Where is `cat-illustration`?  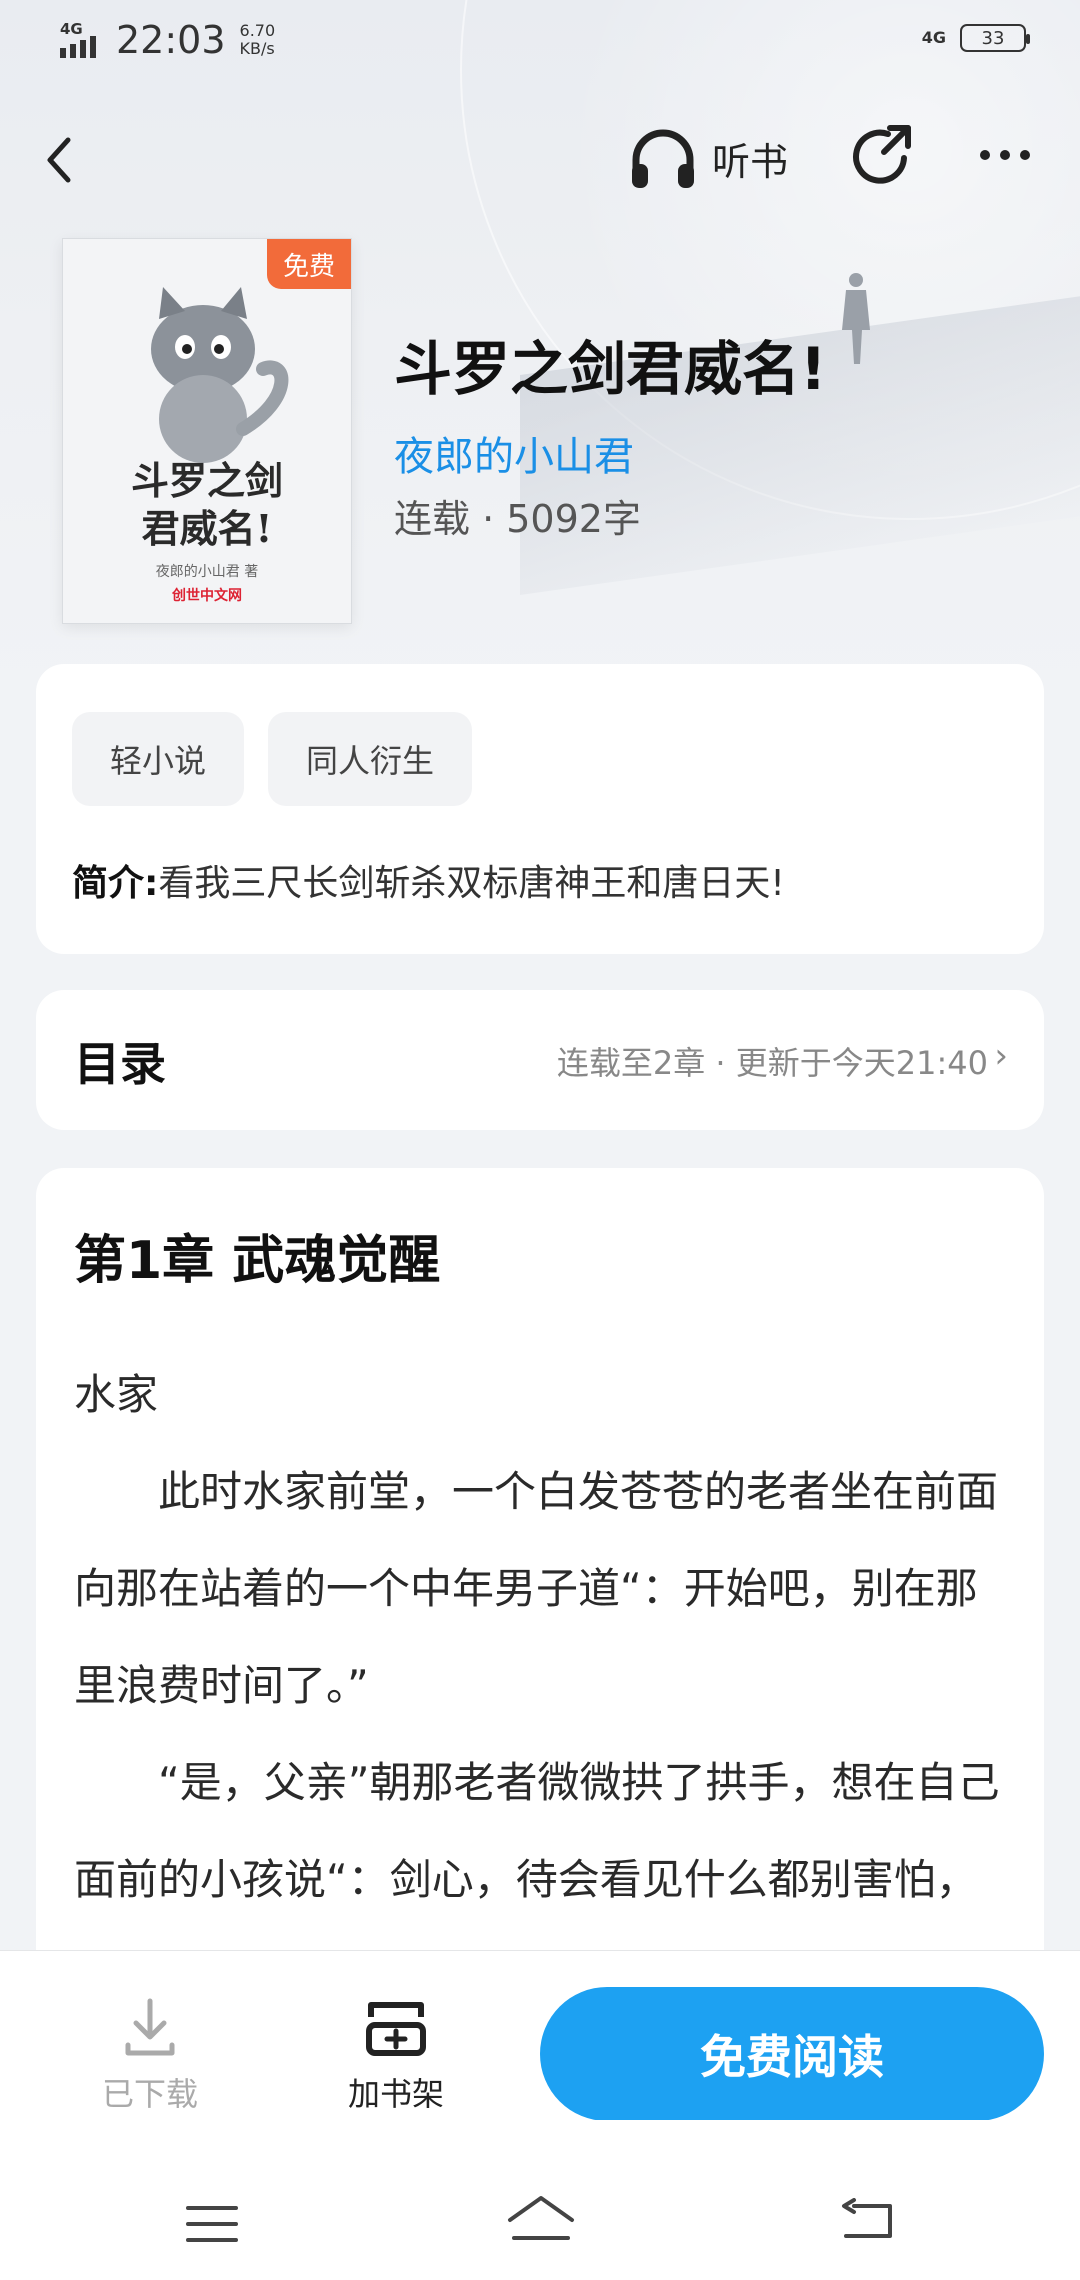
cat-illustration is located at coordinates (220, 375).